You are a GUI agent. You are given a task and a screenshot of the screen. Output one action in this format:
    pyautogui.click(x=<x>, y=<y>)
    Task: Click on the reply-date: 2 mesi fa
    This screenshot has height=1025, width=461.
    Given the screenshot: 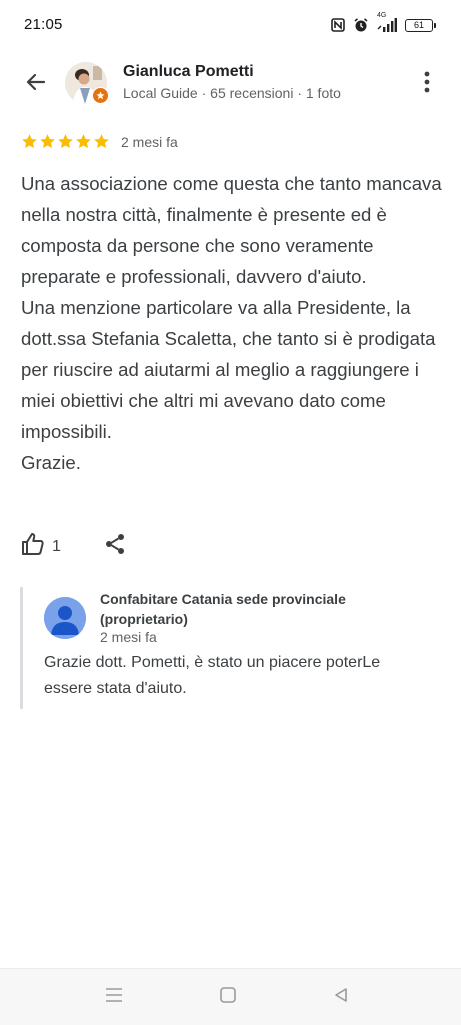 What is the action you would take?
    pyautogui.click(x=128, y=637)
    